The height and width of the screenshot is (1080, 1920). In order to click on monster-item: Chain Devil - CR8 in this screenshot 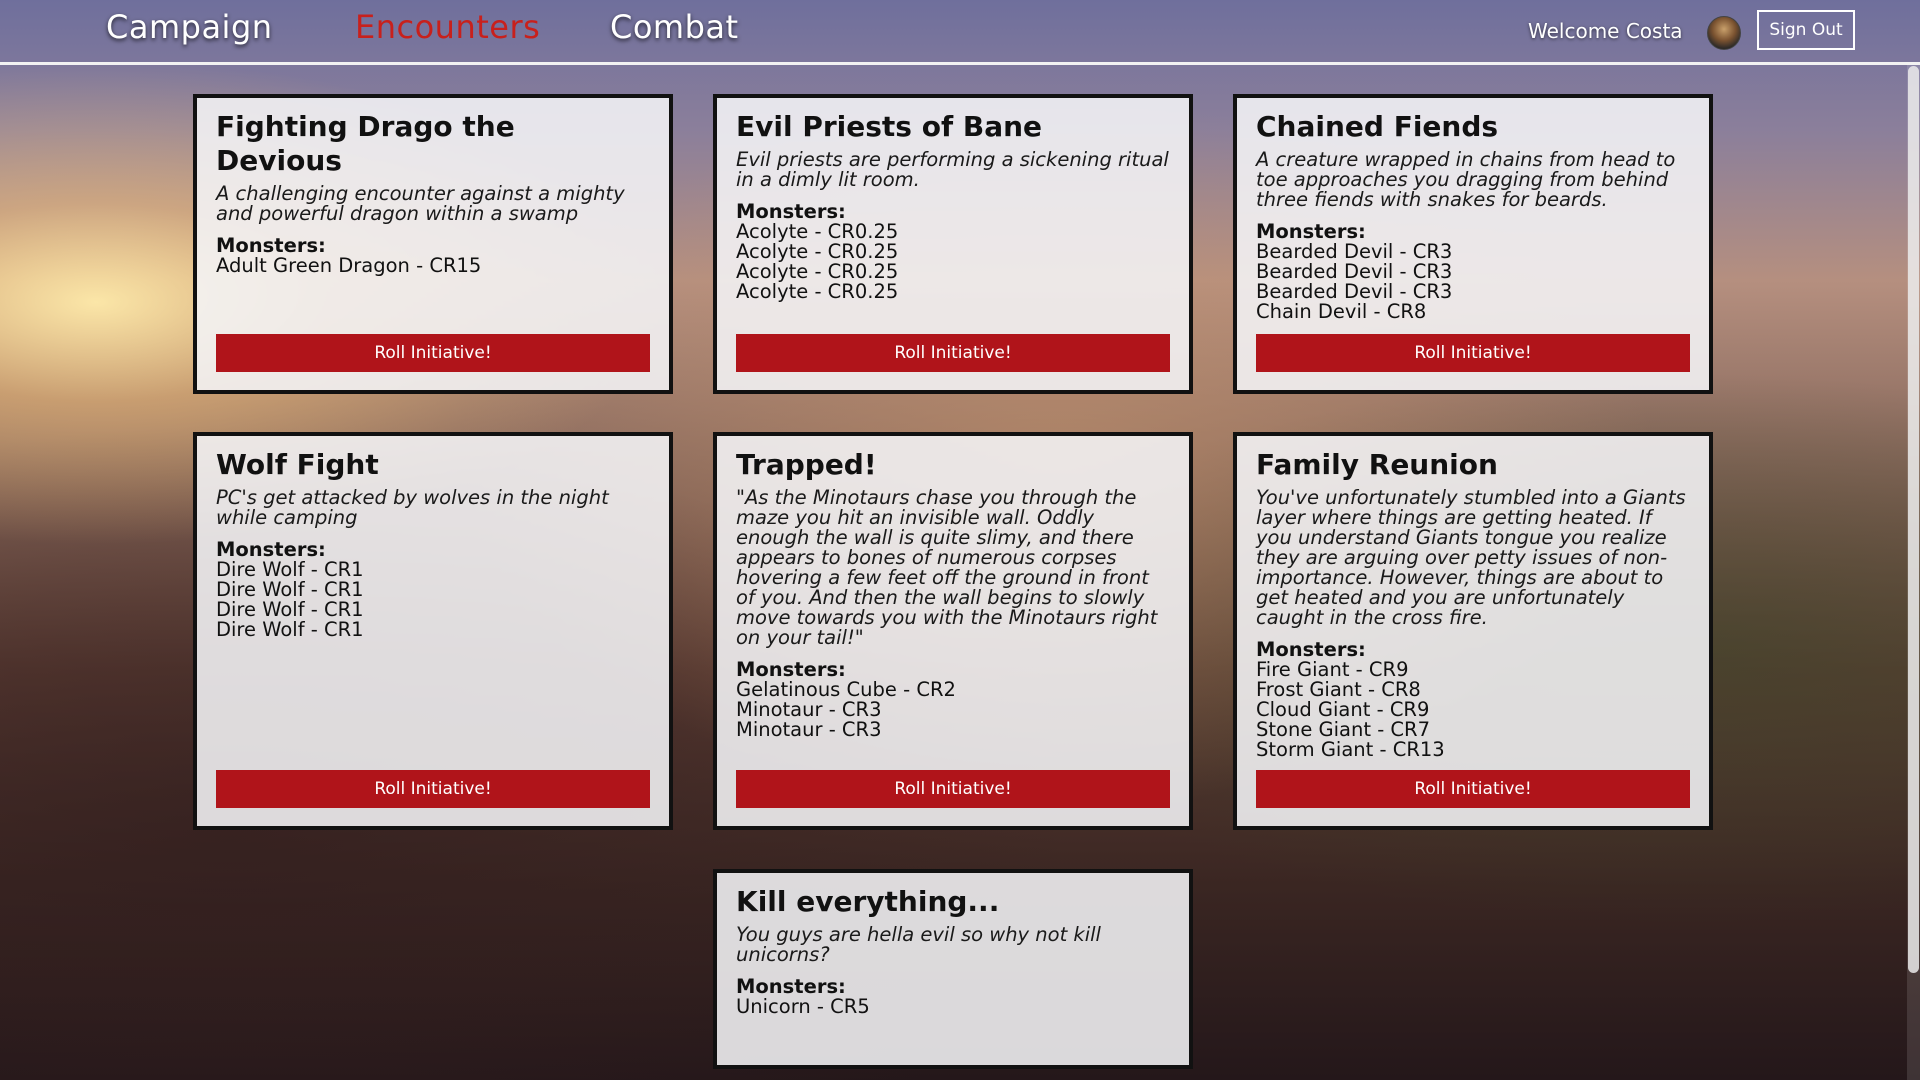, I will do `click(1341, 311)`.